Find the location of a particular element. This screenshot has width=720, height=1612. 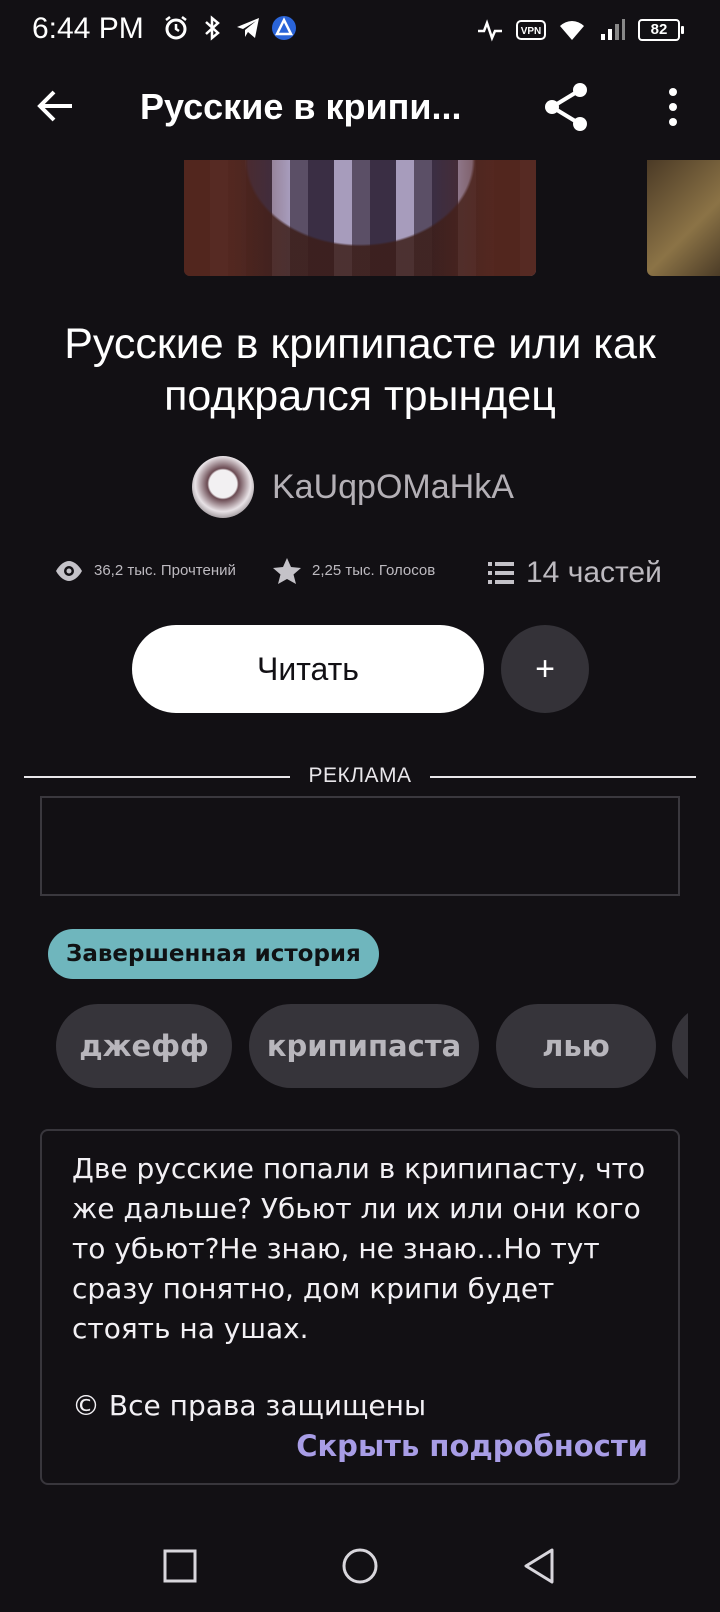

more-vertical-icon is located at coordinates (673, 107).